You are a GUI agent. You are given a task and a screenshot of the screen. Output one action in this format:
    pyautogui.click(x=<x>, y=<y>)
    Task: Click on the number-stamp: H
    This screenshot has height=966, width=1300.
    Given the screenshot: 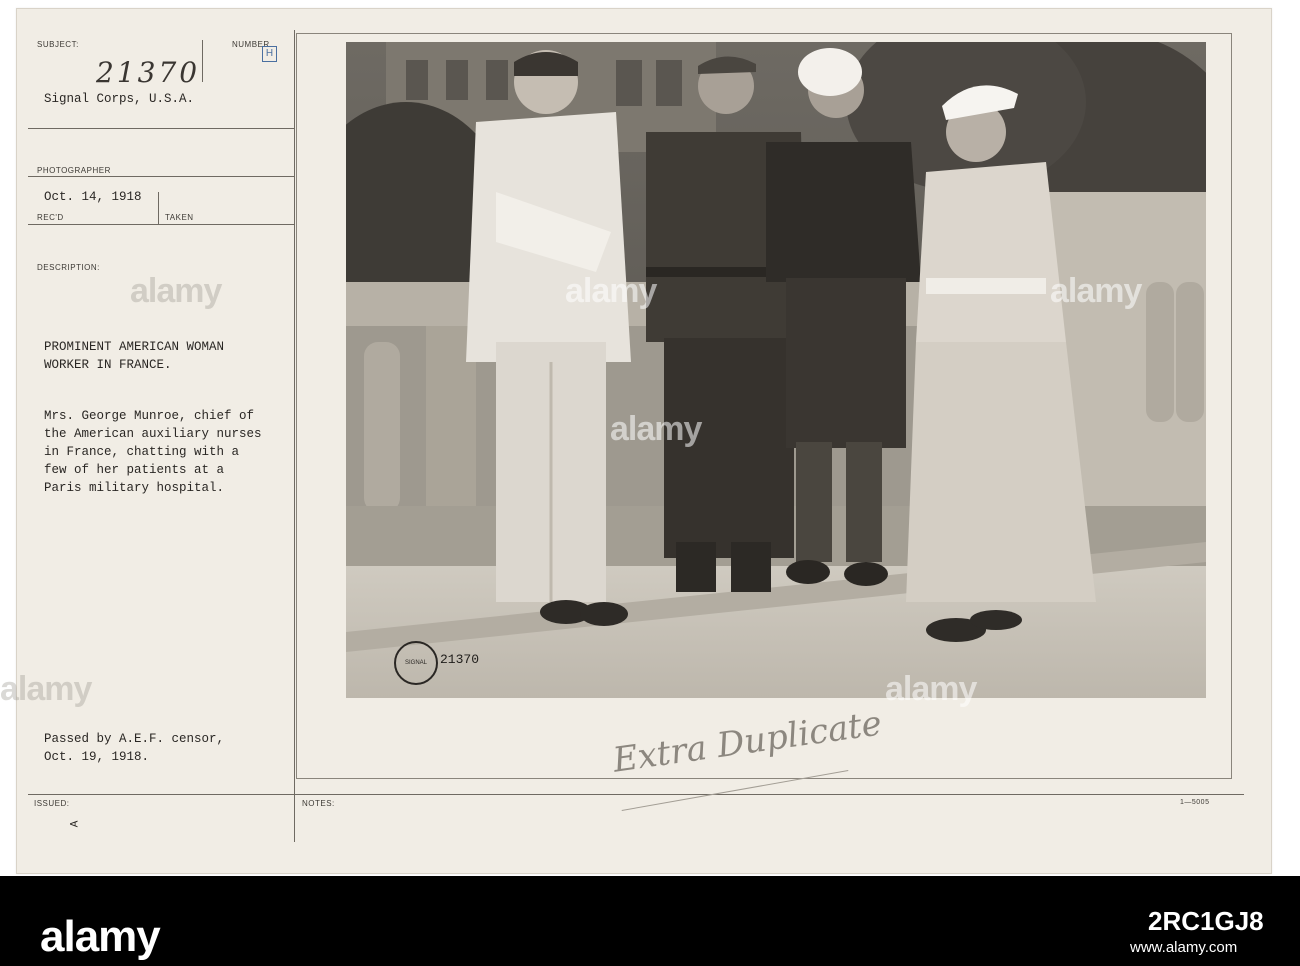 What is the action you would take?
    pyautogui.click(x=269, y=54)
    